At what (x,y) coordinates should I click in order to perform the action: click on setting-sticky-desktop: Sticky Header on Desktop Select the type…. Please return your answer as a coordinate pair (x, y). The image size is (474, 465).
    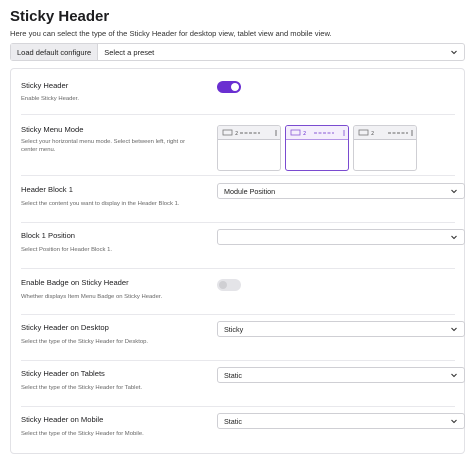
    Looking at the image, I should click on (243, 336).